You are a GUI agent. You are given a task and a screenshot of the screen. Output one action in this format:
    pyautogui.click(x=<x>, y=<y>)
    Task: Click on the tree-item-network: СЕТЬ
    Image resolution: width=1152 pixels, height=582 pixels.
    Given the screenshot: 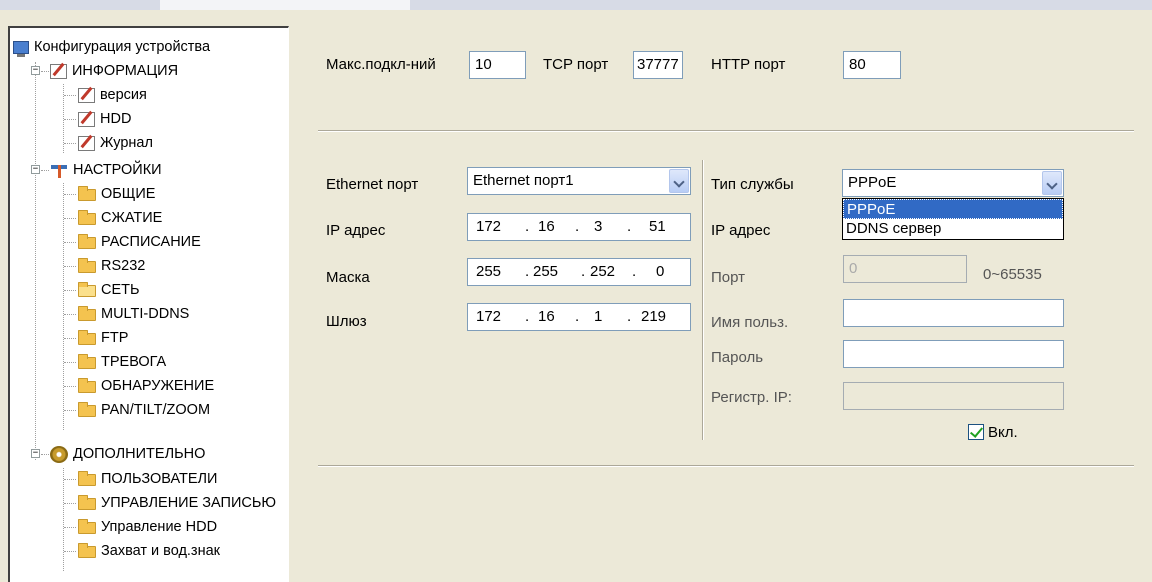 What is the action you would take?
    pyautogui.click(x=109, y=290)
    